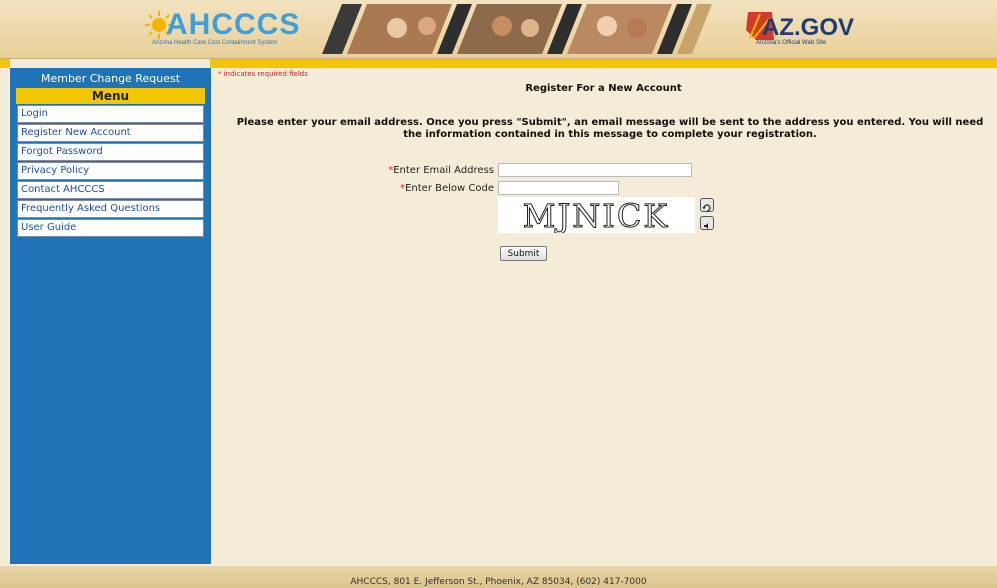 The height and width of the screenshot is (588, 997). I want to click on azgov-logo: AZ.GOV Arizona's Official Web Site, so click(800, 30).